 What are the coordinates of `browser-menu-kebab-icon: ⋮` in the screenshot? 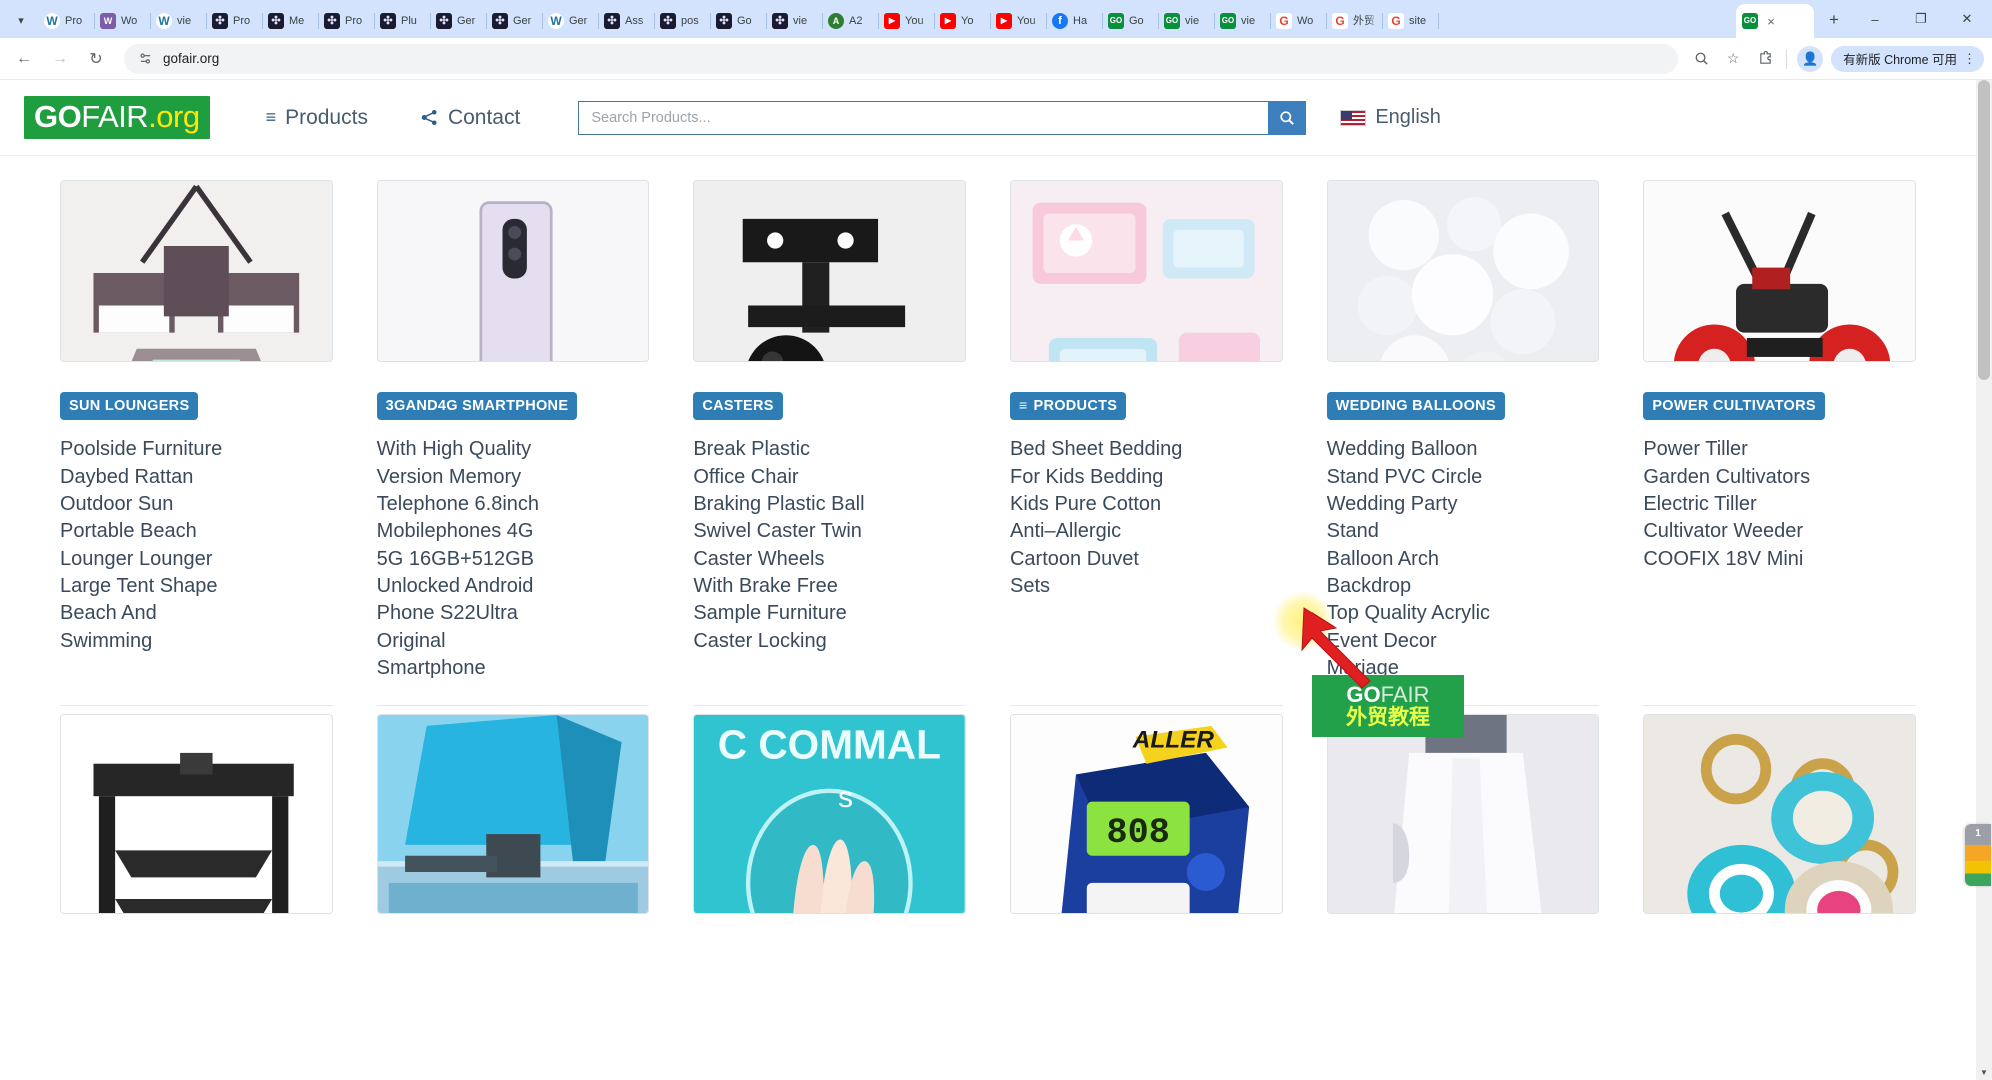 It's located at (1969, 59).